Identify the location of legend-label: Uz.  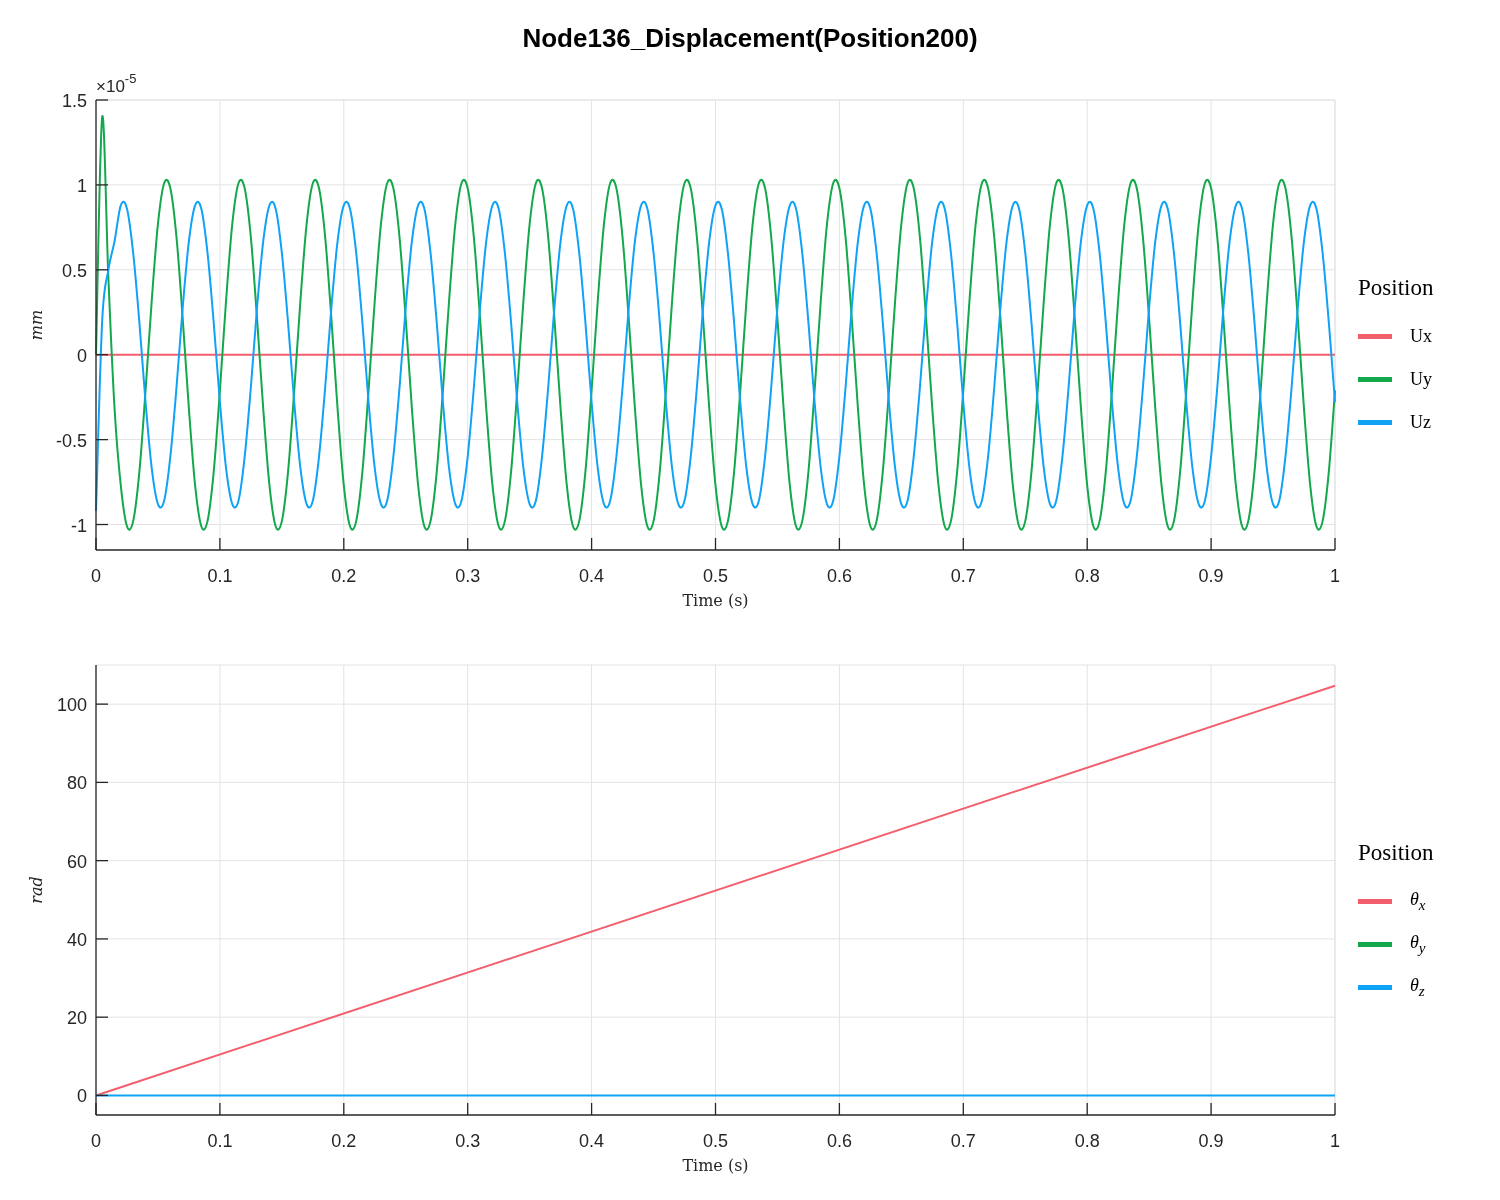
(1420, 422).